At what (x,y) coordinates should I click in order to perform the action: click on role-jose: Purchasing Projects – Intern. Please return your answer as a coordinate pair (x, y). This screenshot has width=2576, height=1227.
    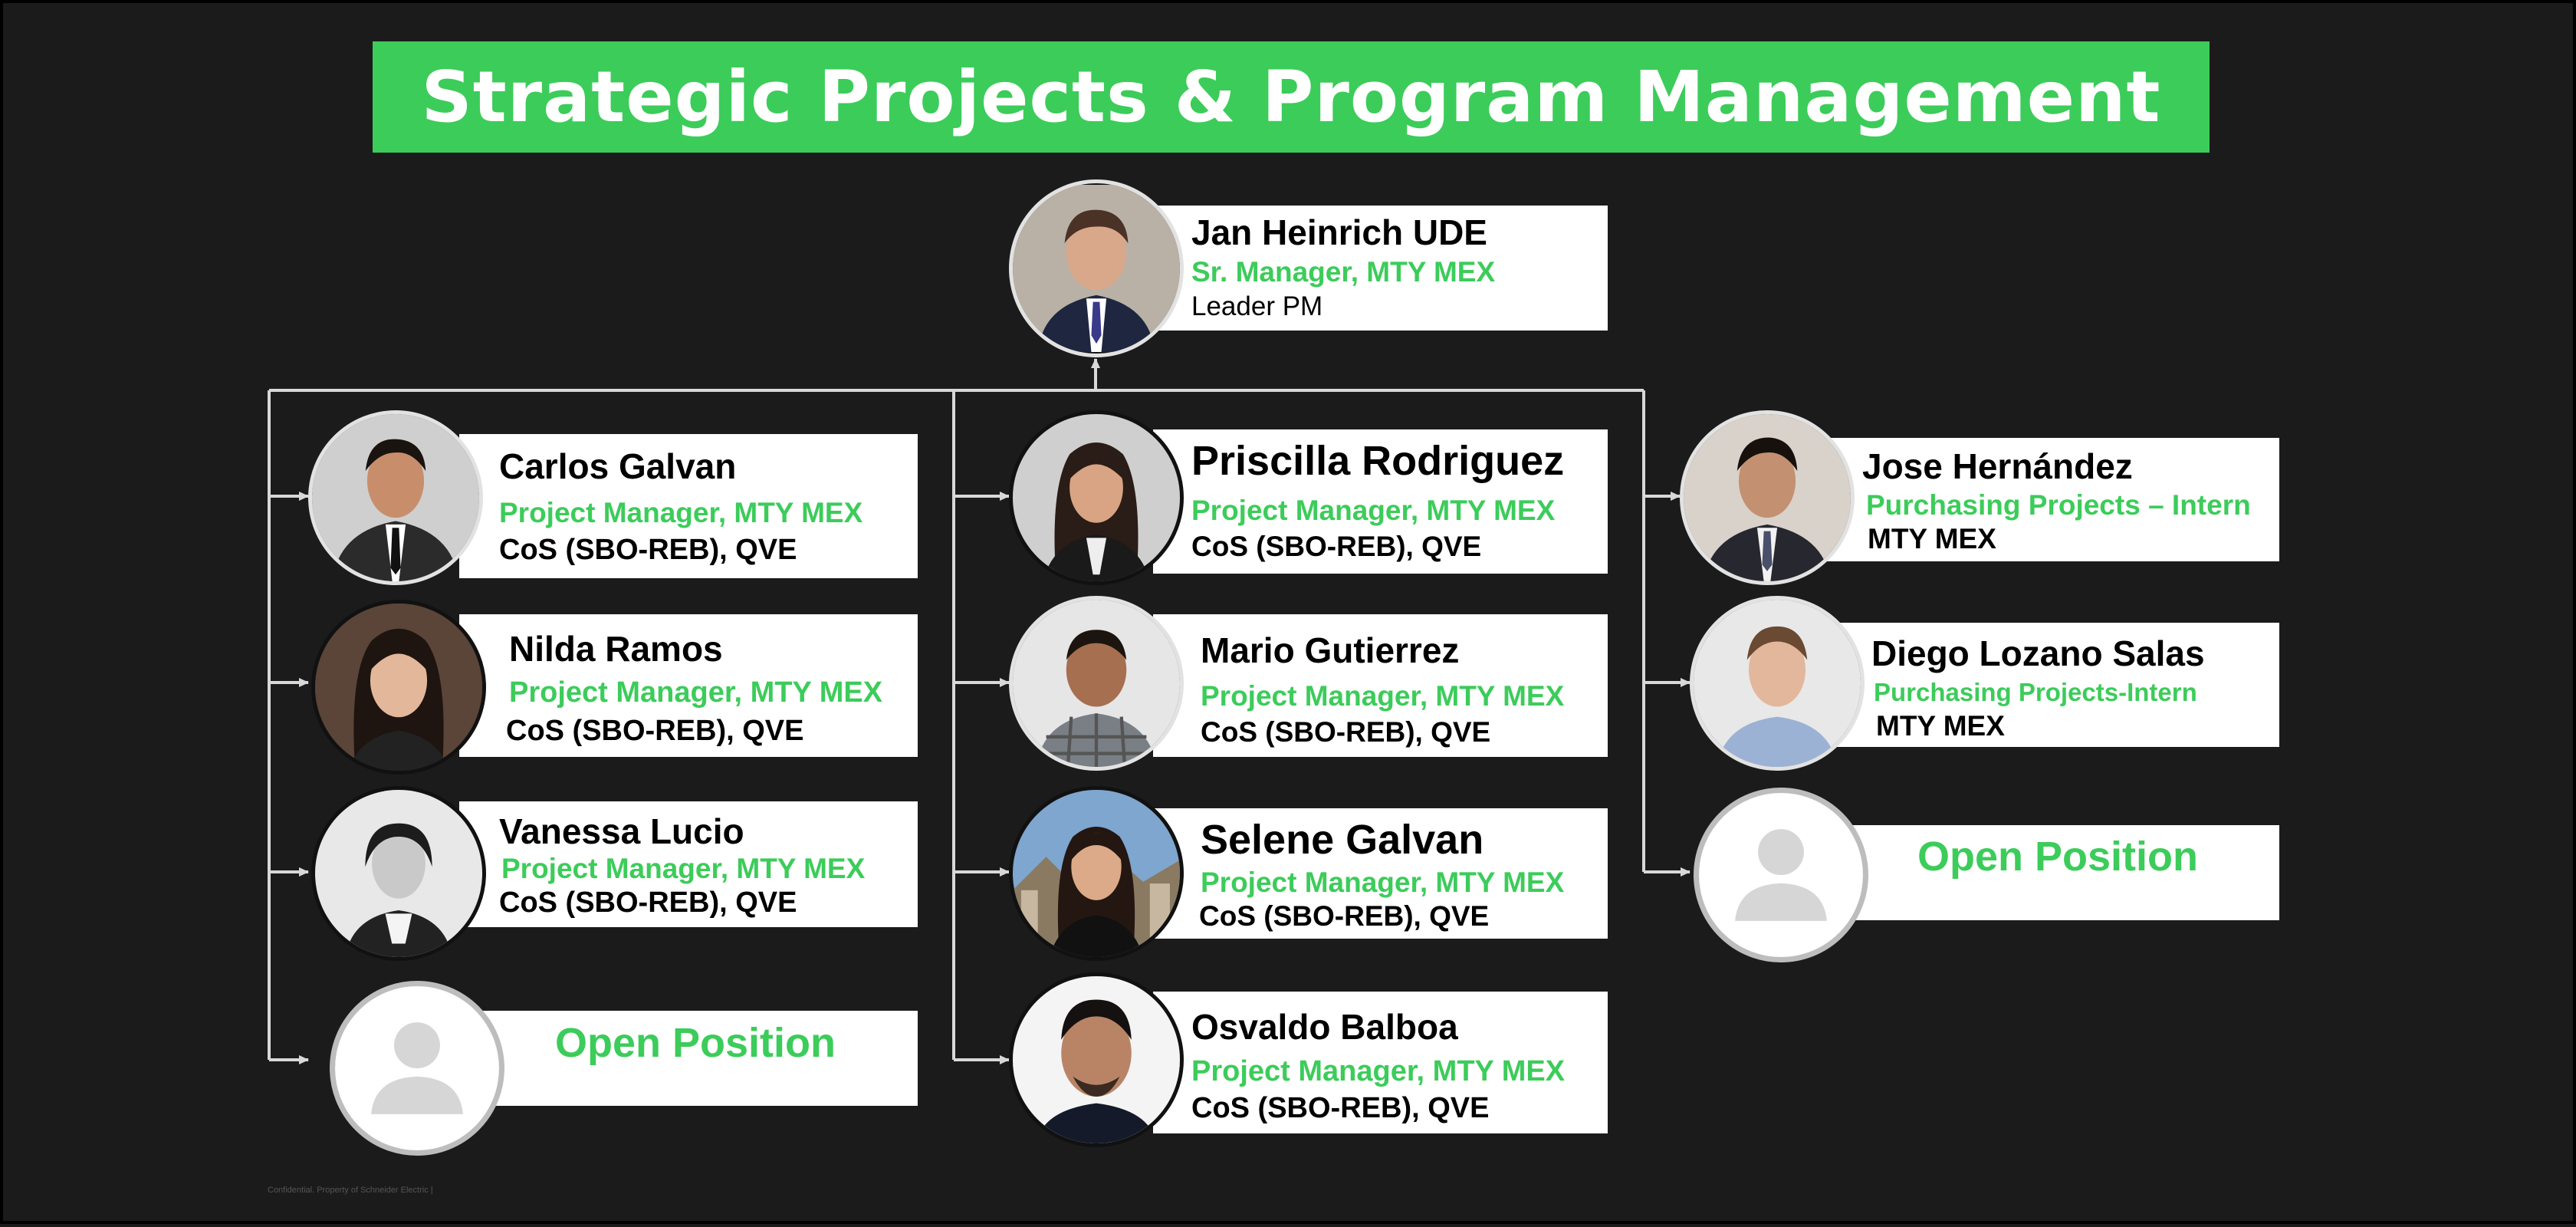
    Looking at the image, I should click on (2058, 505).